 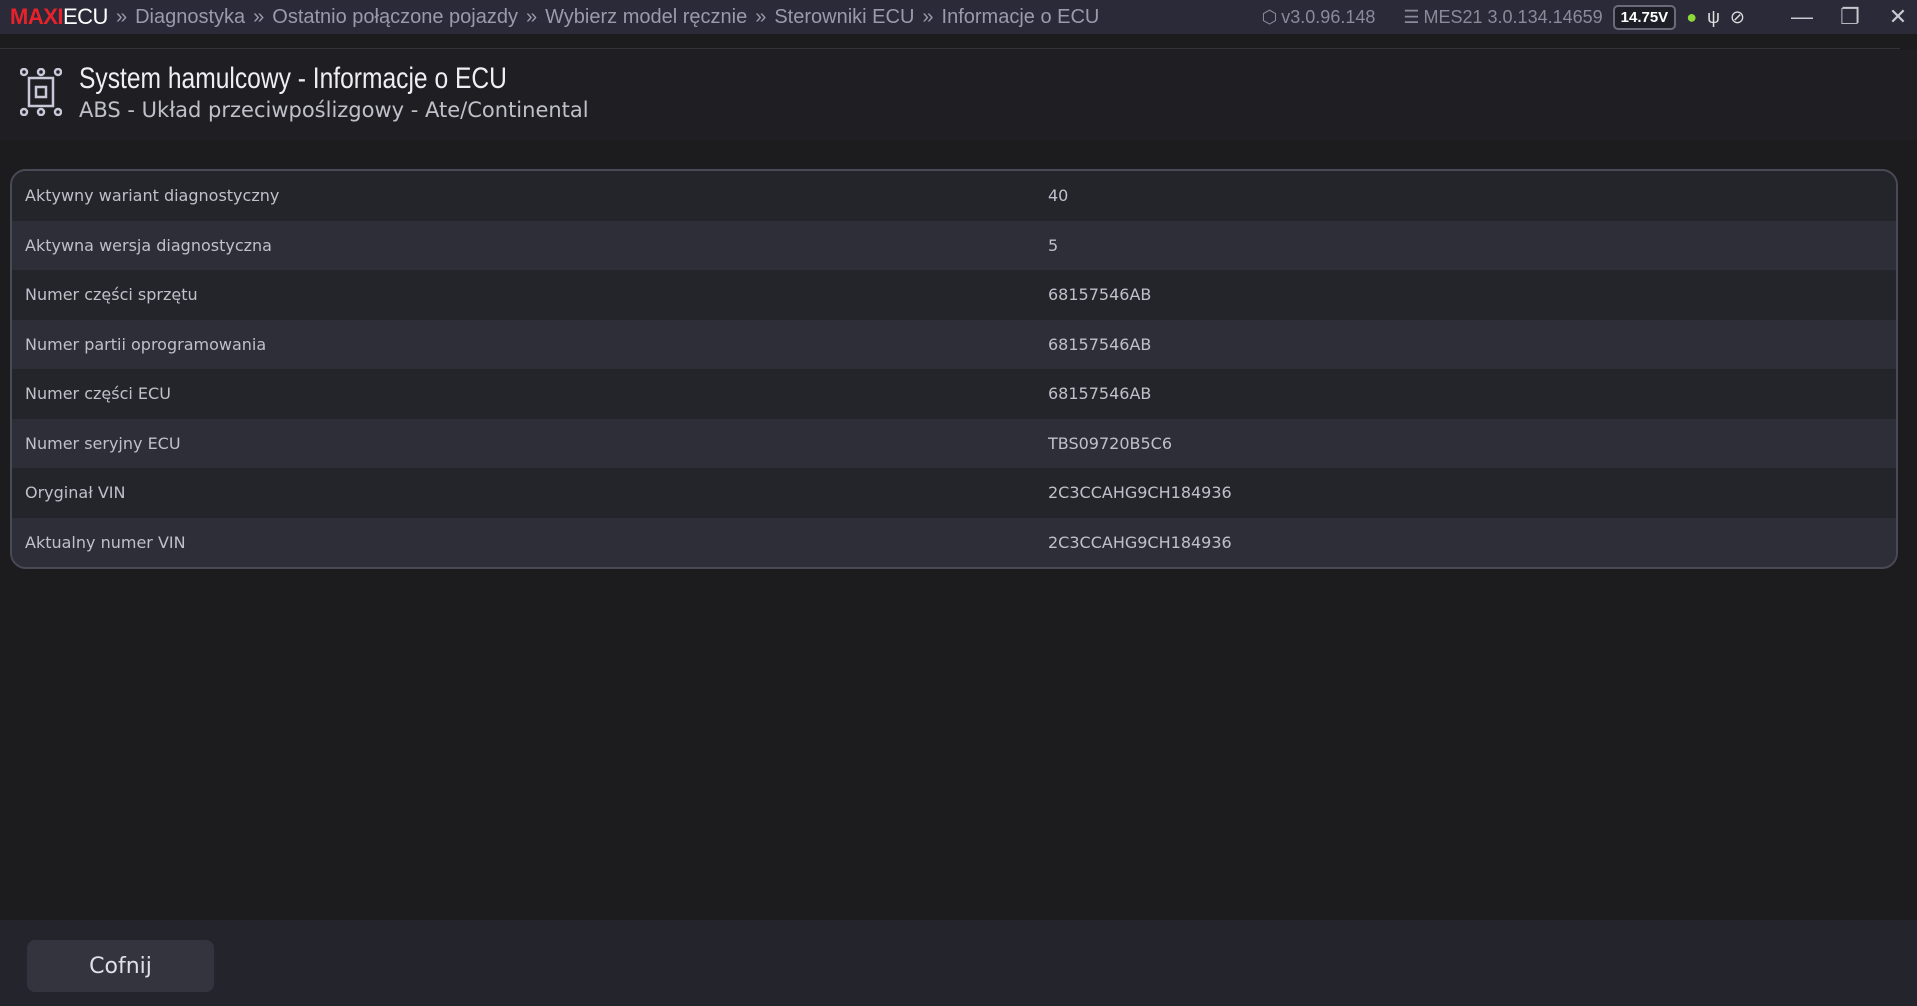 What do you see at coordinates (105, 542) in the screenshot?
I see `row-label: Aktualny numer VIN` at bounding box center [105, 542].